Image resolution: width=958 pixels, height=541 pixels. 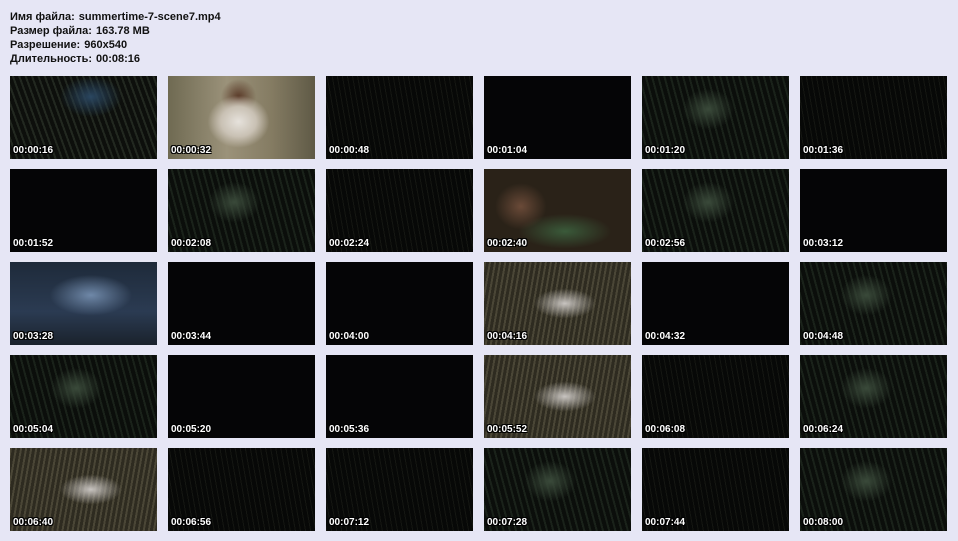 I want to click on thumbnail-tile: 00:05:36, so click(x=399, y=396).